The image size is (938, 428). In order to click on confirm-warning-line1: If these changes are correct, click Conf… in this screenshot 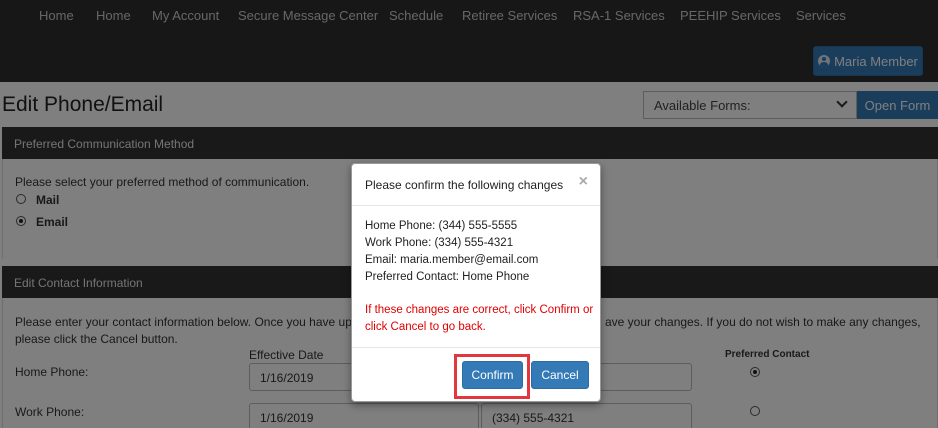, I will do `click(479, 310)`.